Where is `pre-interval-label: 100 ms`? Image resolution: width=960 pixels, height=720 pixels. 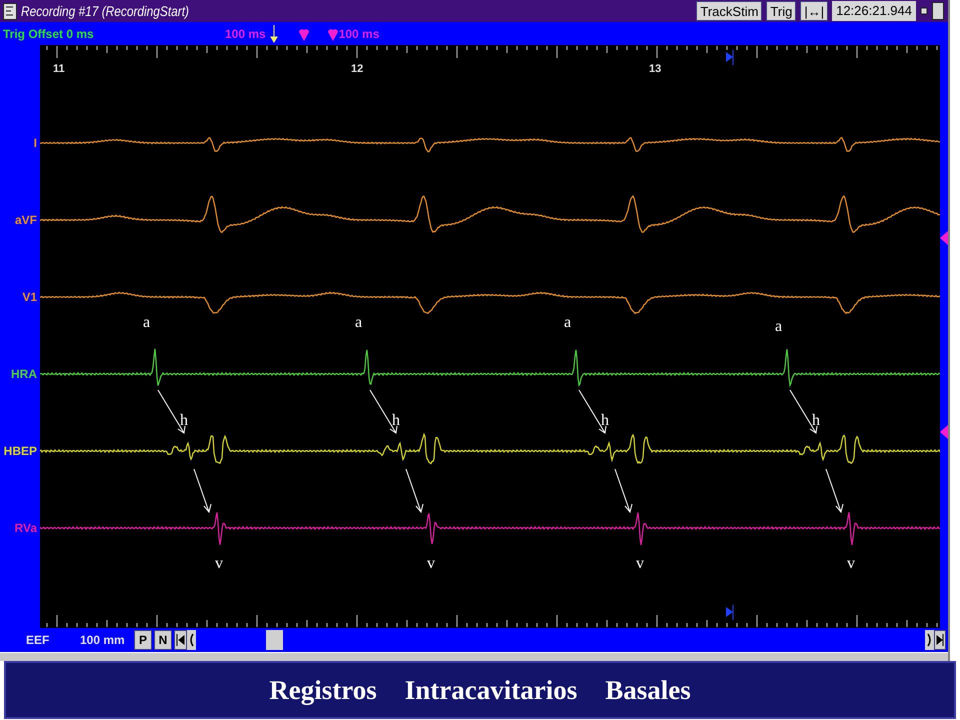 pre-interval-label: 100 ms is located at coordinates (245, 33).